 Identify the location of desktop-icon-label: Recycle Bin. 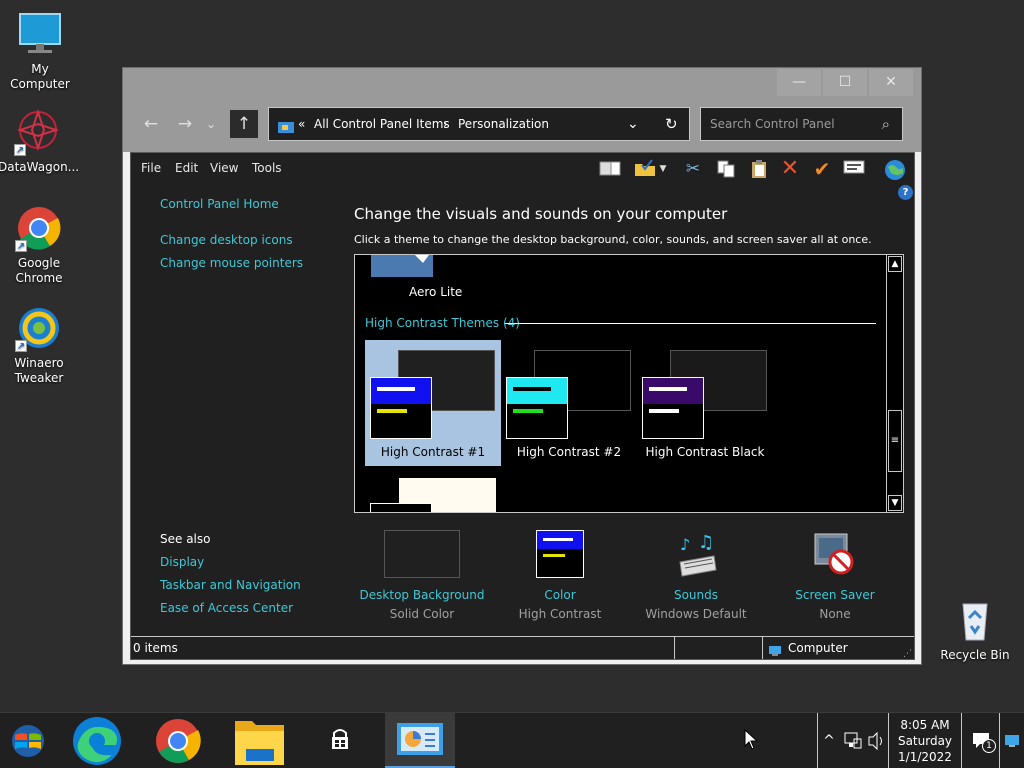
(975, 655).